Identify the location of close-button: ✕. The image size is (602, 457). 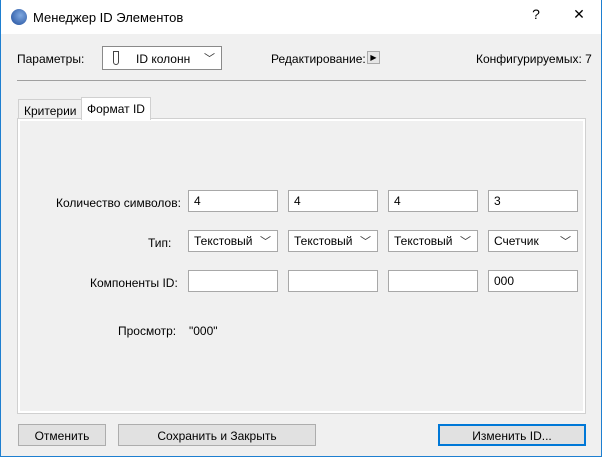
(579, 14).